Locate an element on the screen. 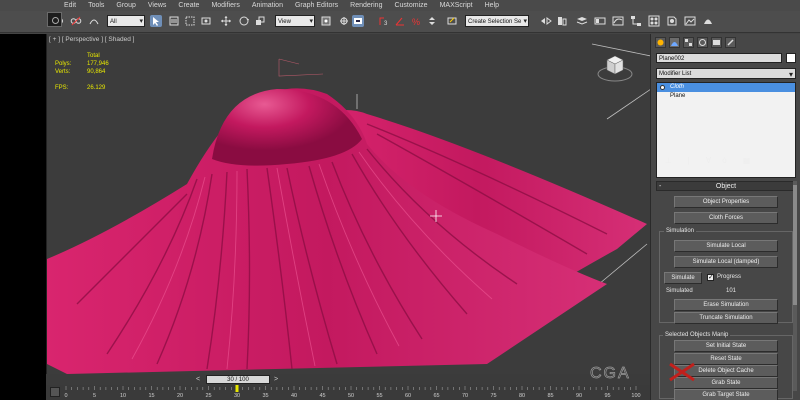 This screenshot has height=400, width=800. edit-named-selection-icon is located at coordinates (452, 21).